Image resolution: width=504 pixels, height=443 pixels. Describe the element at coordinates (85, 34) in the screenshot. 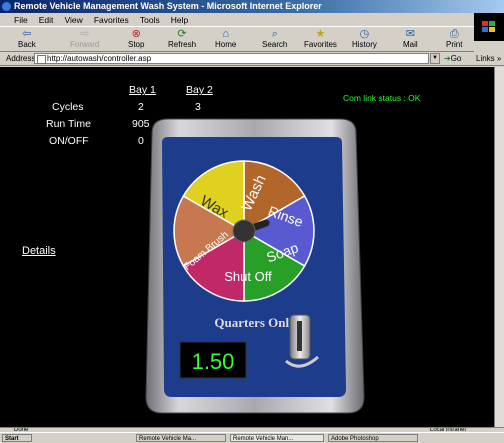

I see `forward-icon: ⇨` at that location.